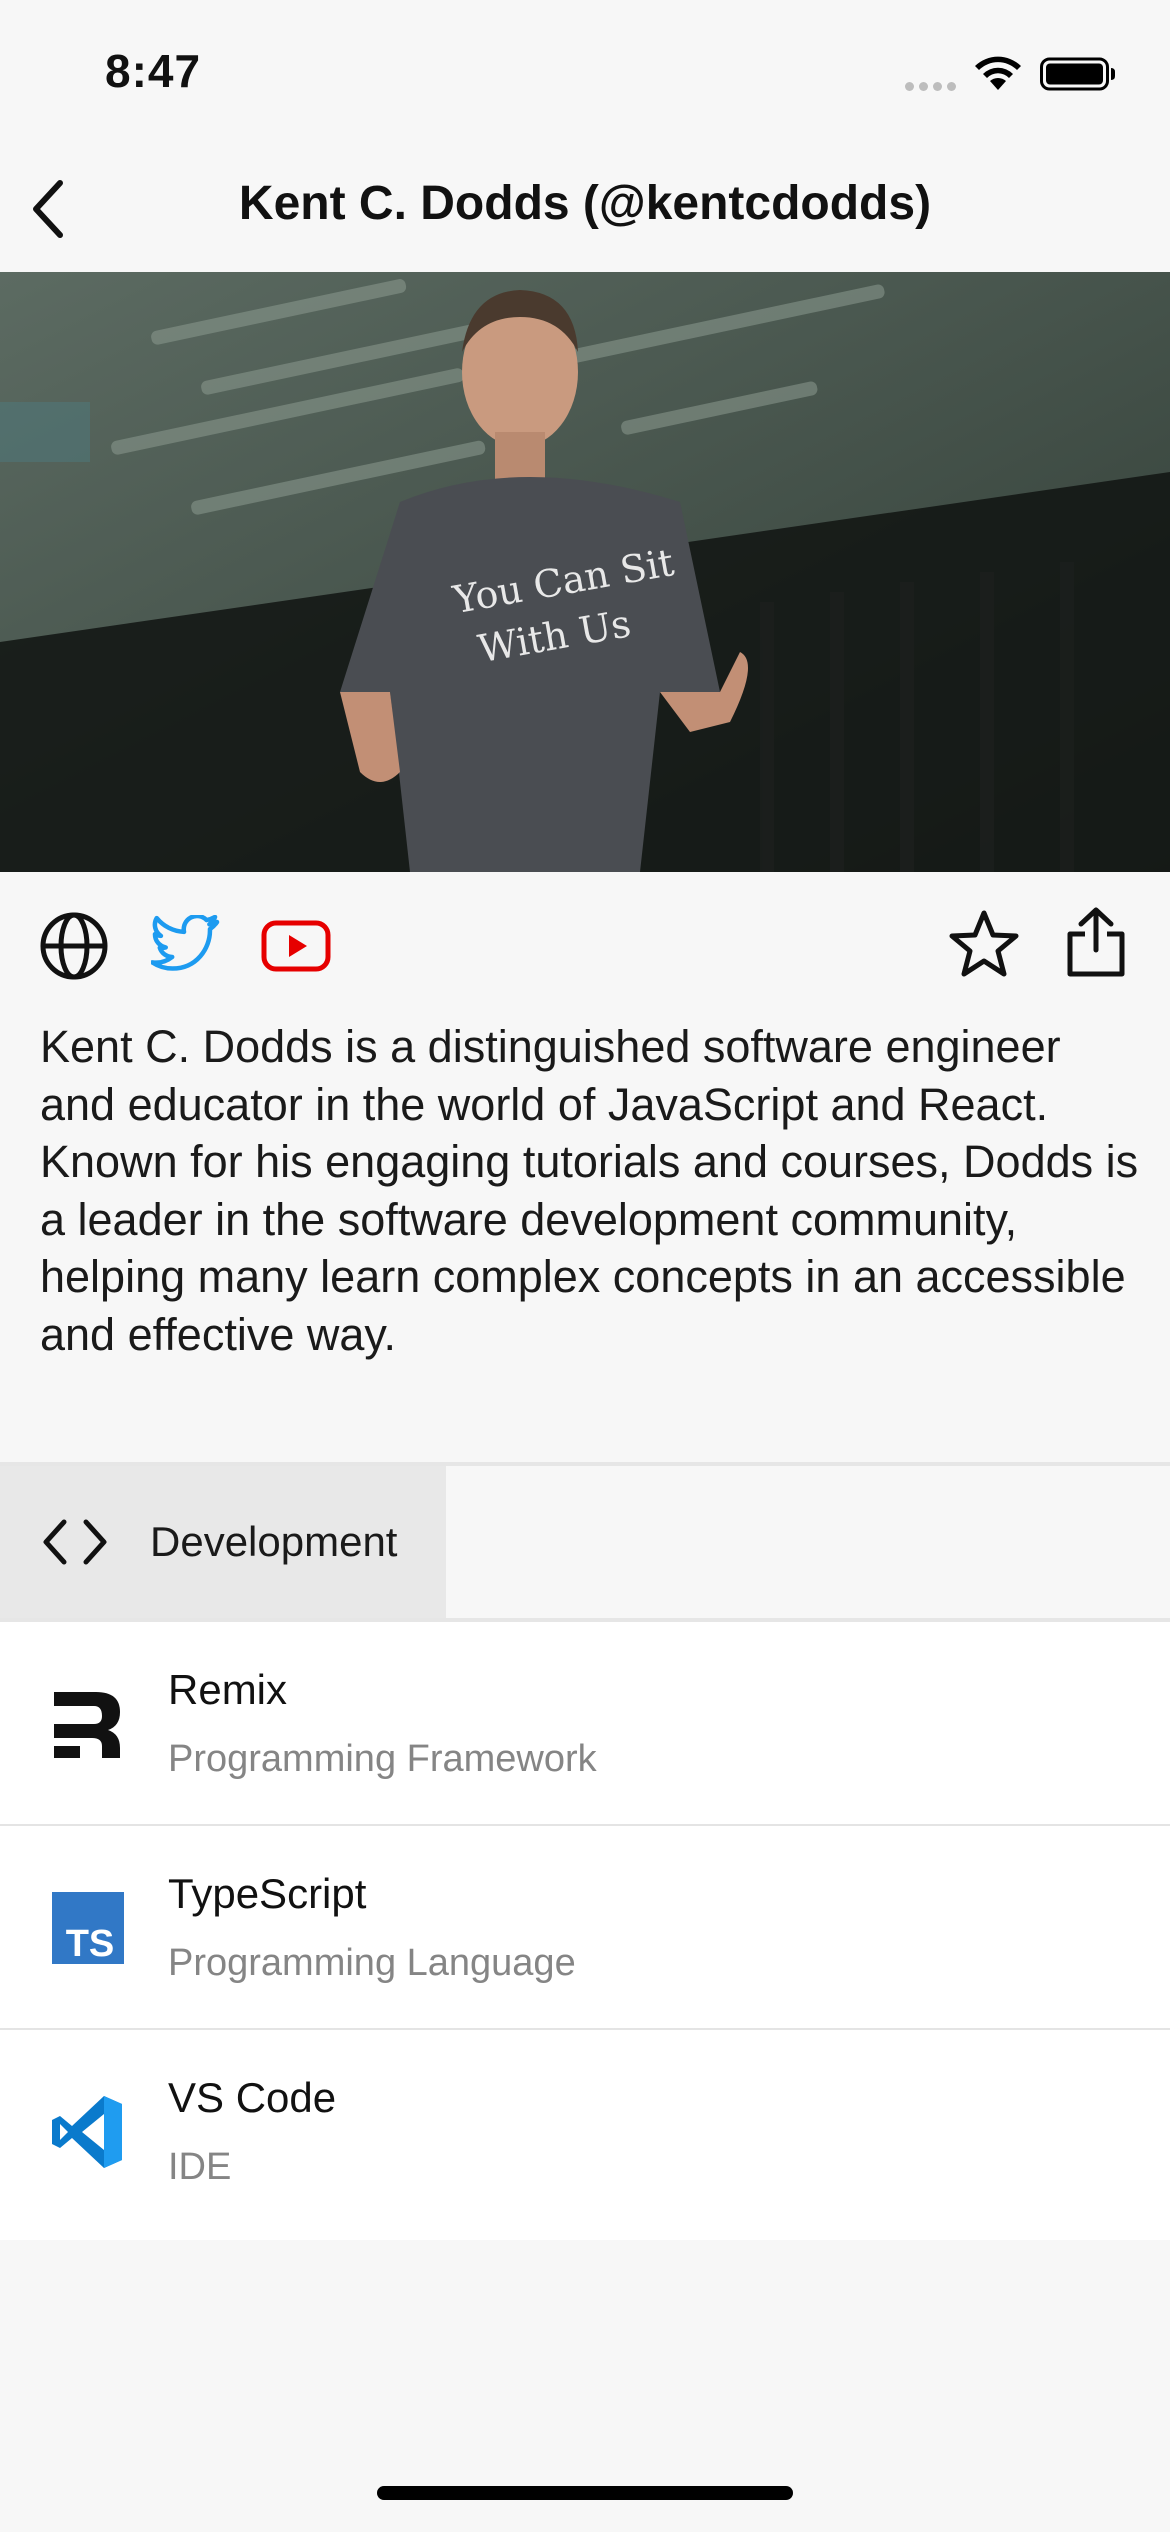 This screenshot has width=1170, height=2532. Describe the element at coordinates (200, 2167) in the screenshot. I see `tool-type: IDE` at that location.